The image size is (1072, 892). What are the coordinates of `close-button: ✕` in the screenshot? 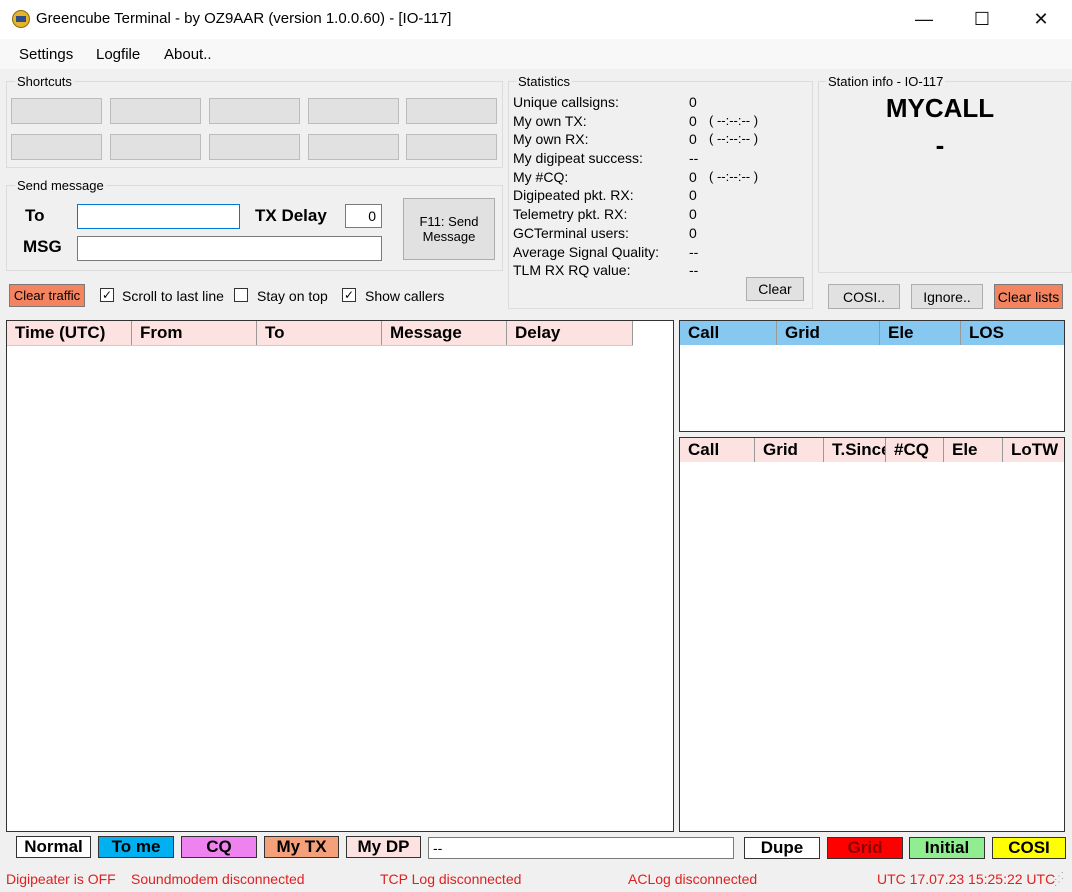 It's located at (1041, 19).